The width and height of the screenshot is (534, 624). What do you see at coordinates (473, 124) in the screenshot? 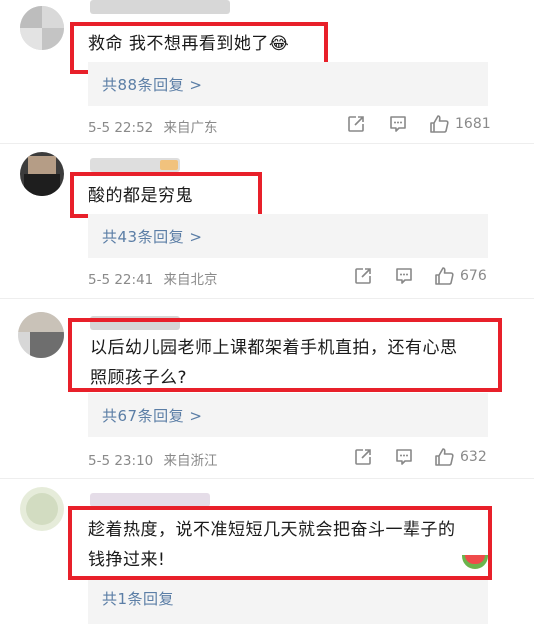
I see `like-count: 1681` at bounding box center [473, 124].